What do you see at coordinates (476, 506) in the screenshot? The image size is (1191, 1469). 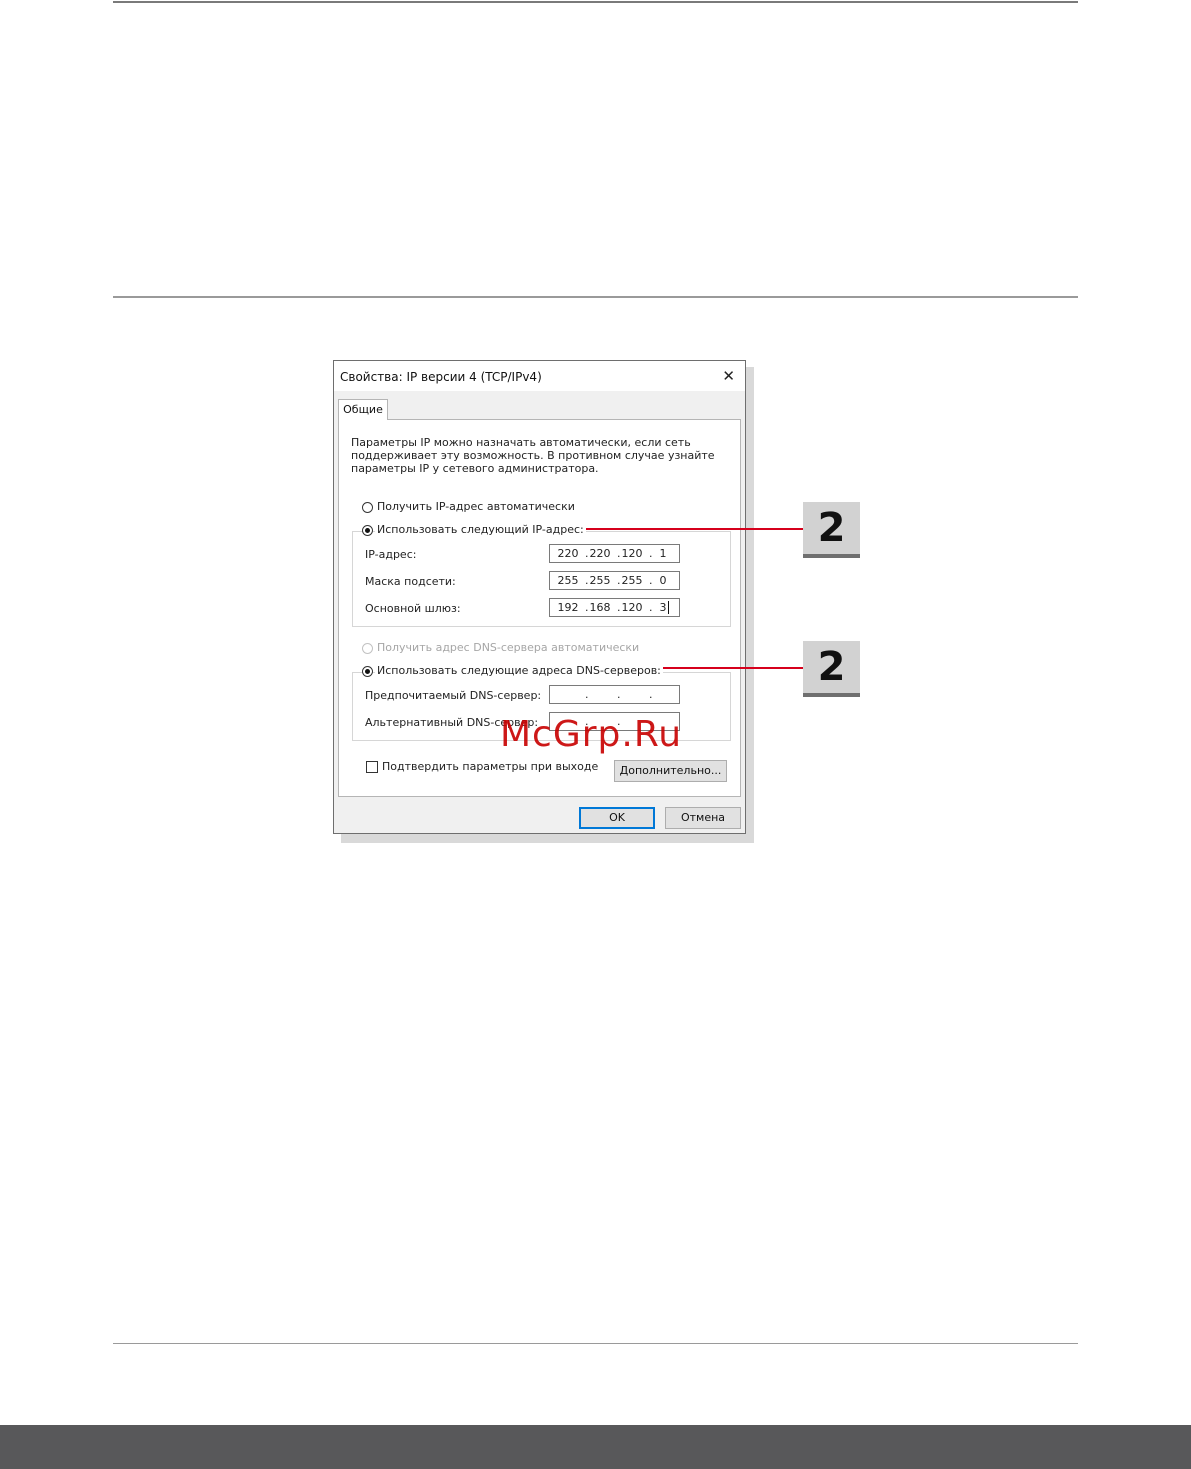 I see `ip-auto-label: Получить IP-адрес автоматически` at bounding box center [476, 506].